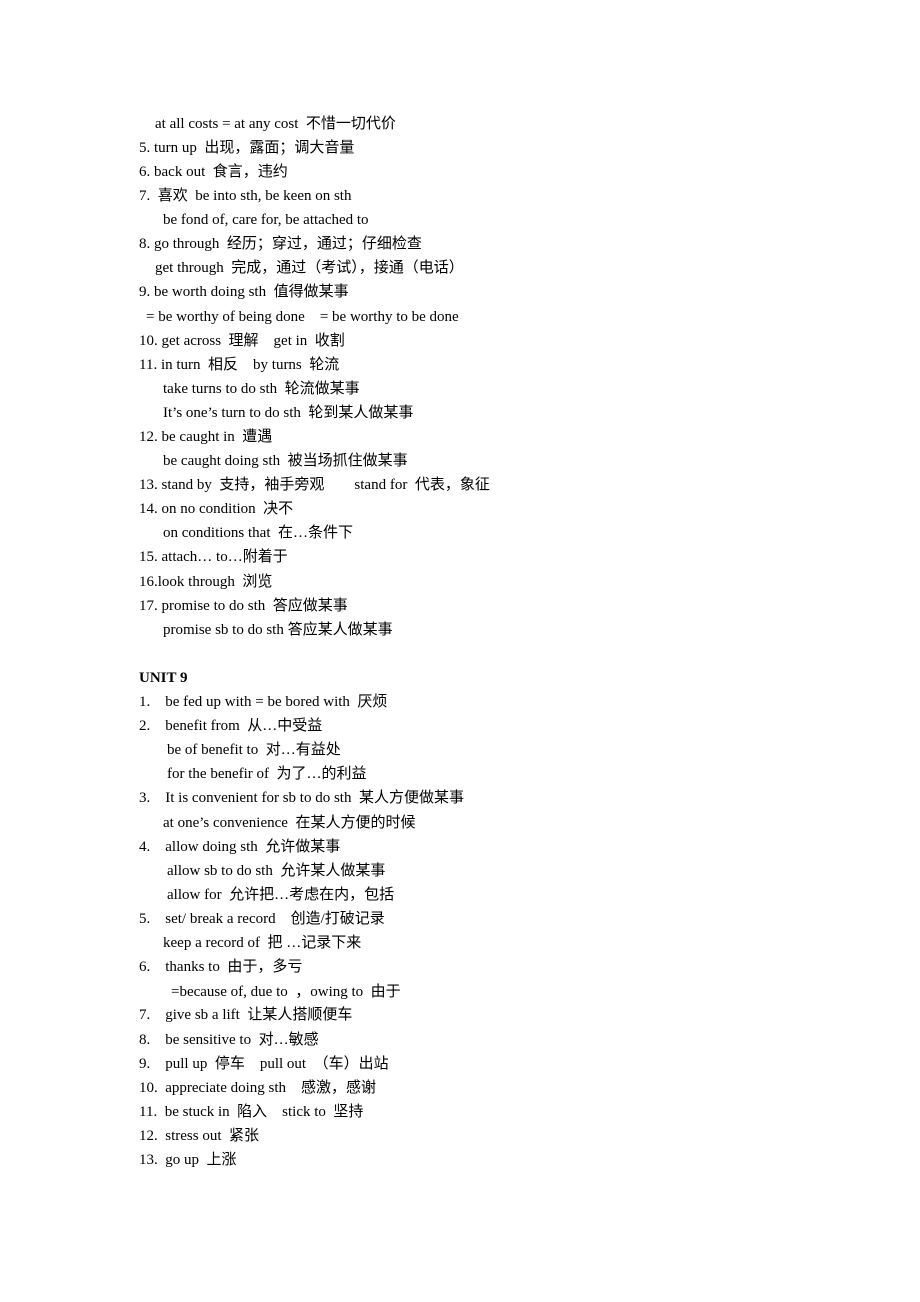 This screenshot has width=920, height=1302. I want to click on text-line: promise sb to do sth 答应某人做某事, so click(278, 630).